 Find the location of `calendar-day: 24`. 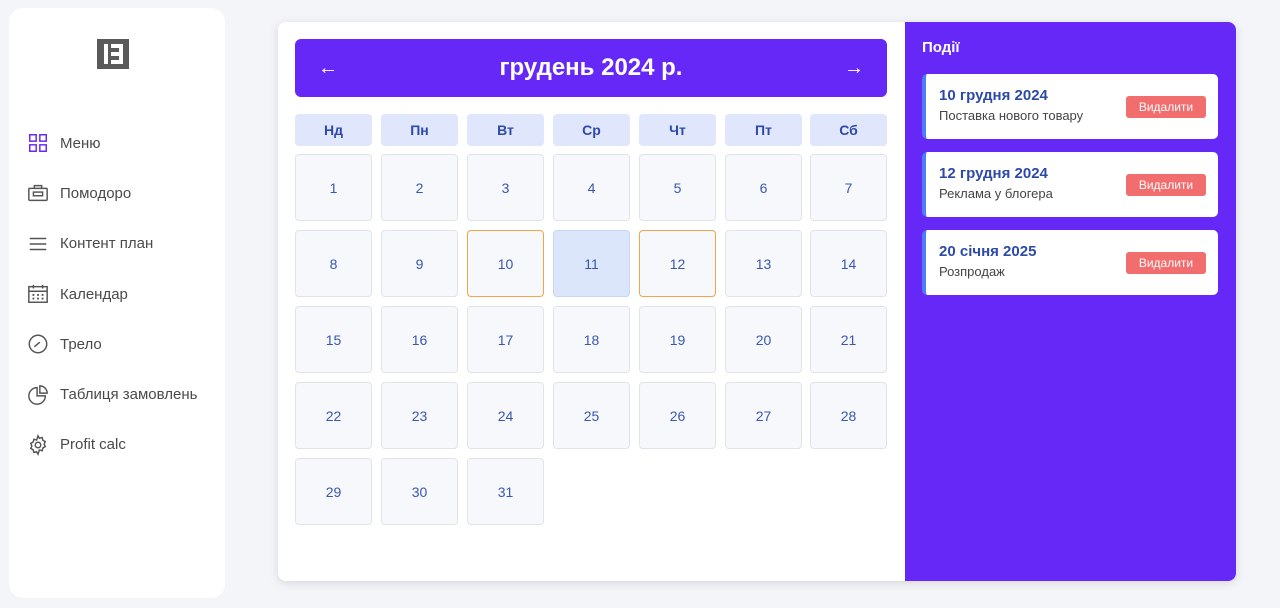

calendar-day: 24 is located at coordinates (505, 415).